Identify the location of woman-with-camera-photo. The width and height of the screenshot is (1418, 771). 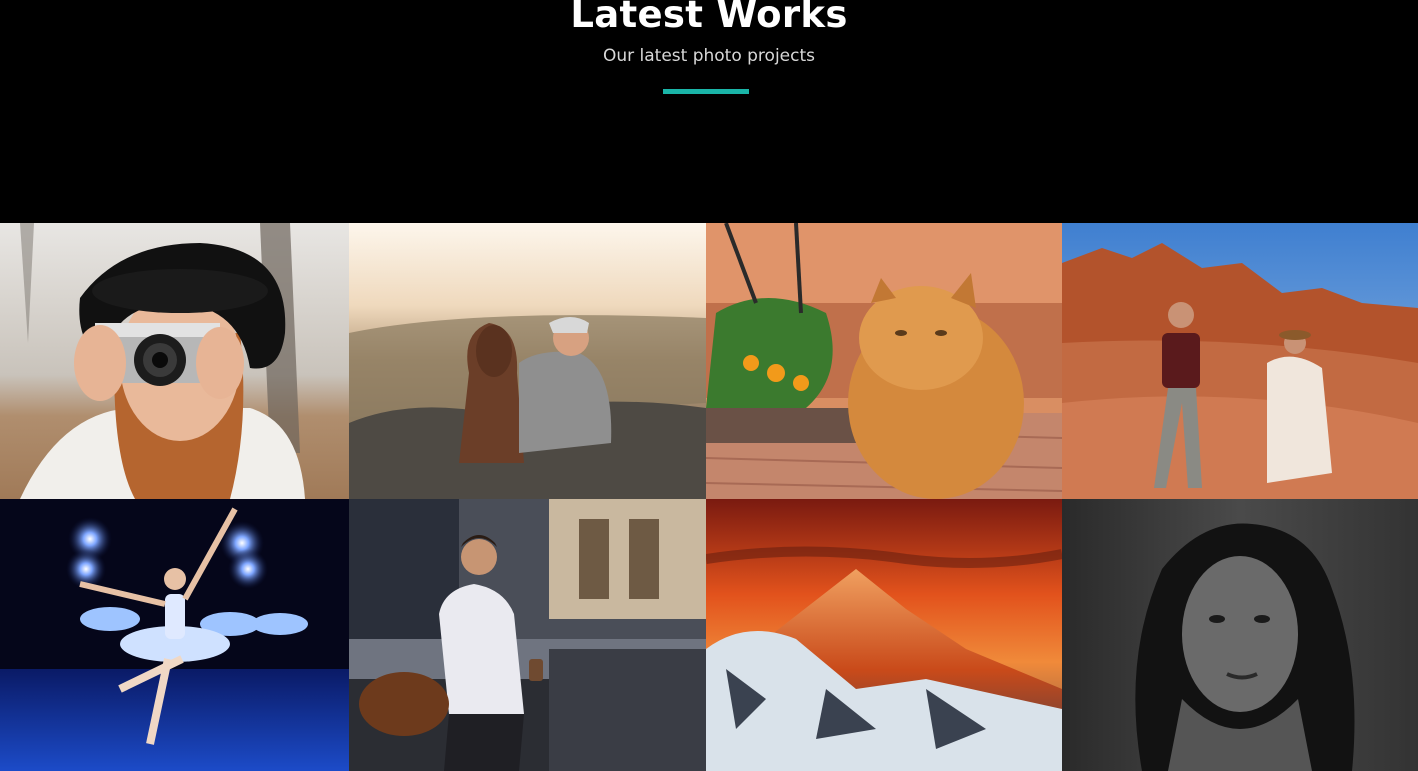
(174, 361).